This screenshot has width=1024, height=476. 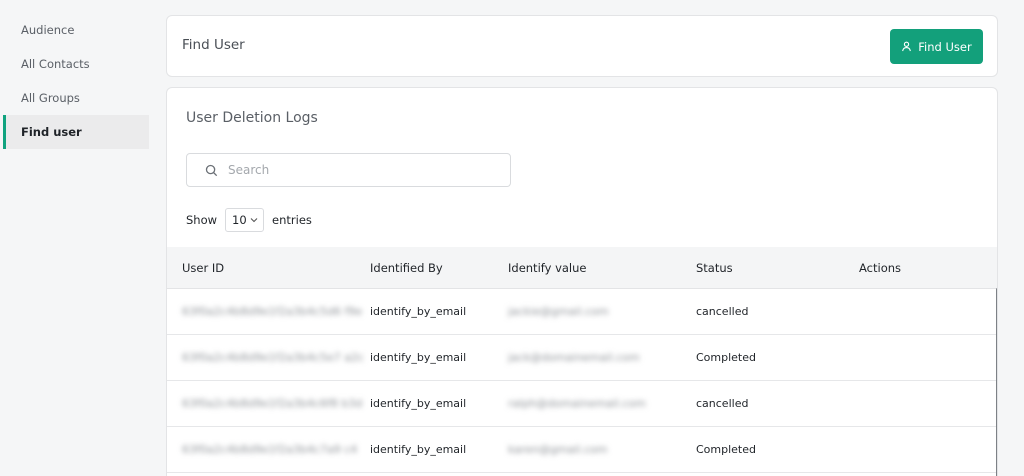 What do you see at coordinates (880, 268) in the screenshot?
I see `column-header-actions: Actions` at bounding box center [880, 268].